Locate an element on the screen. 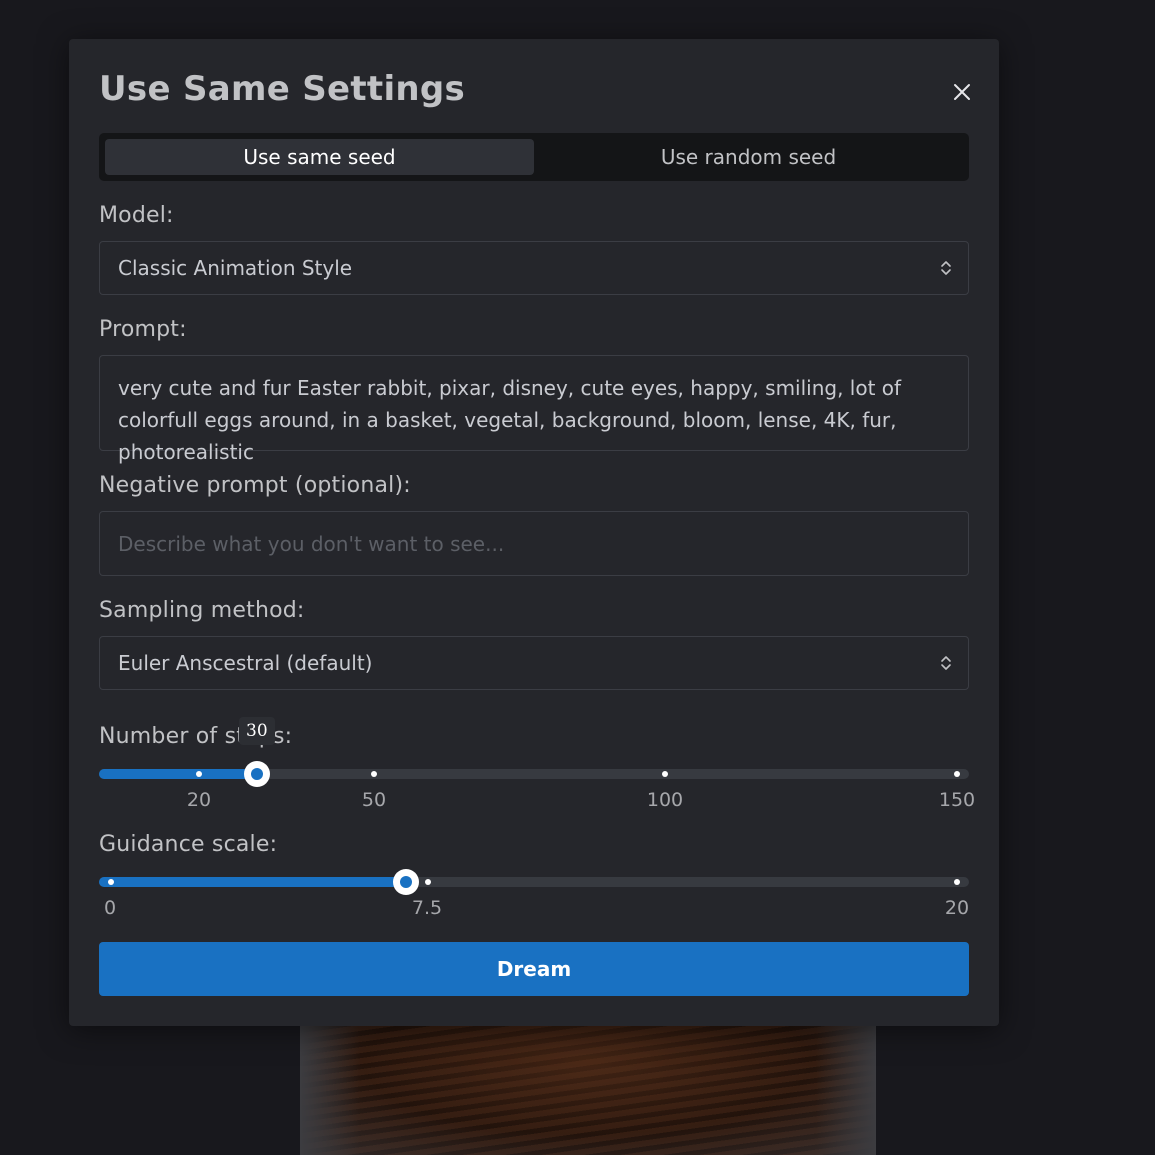  steps-slider-thumb is located at coordinates (257, 774).